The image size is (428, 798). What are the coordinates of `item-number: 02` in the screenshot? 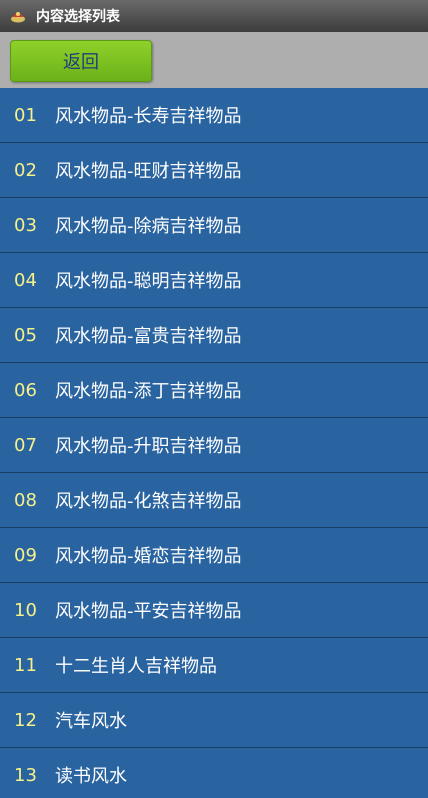 It's located at (25, 170).